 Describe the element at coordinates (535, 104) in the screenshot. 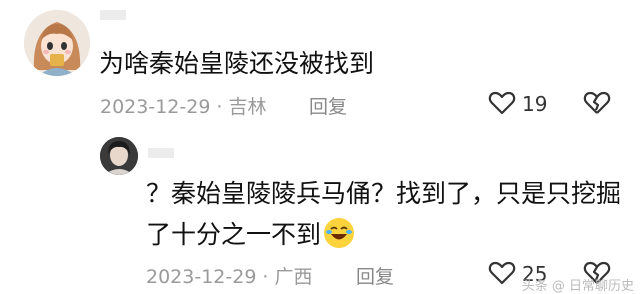

I see `like-count: 19` at that location.